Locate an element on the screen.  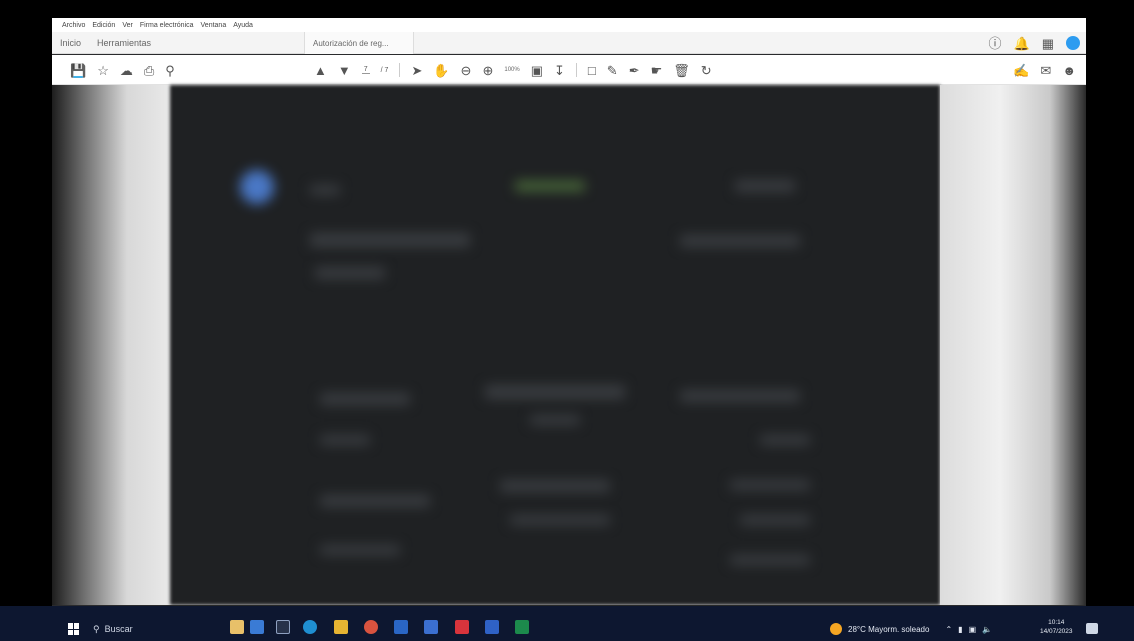
blurred-logo is located at coordinates (257, 187).